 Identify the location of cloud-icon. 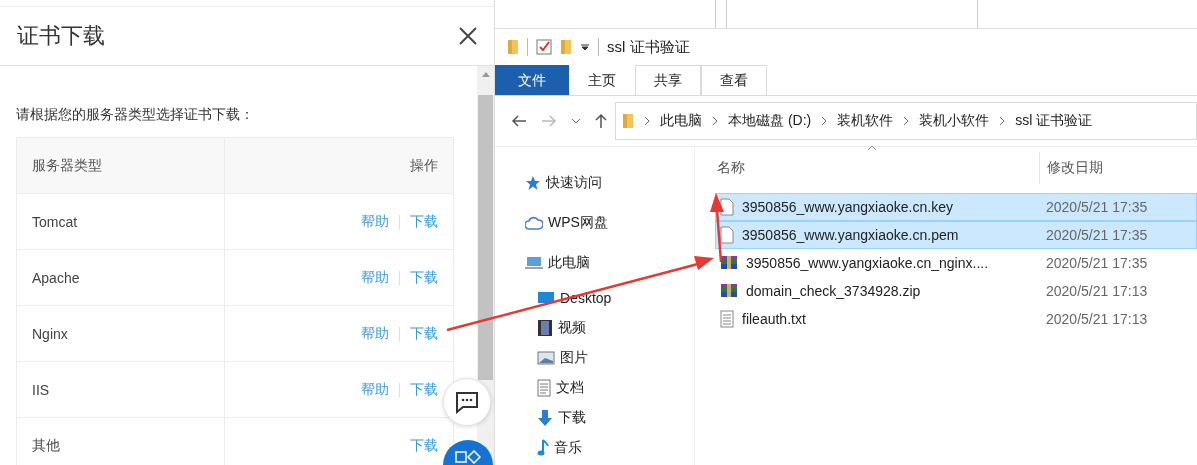
(534, 223).